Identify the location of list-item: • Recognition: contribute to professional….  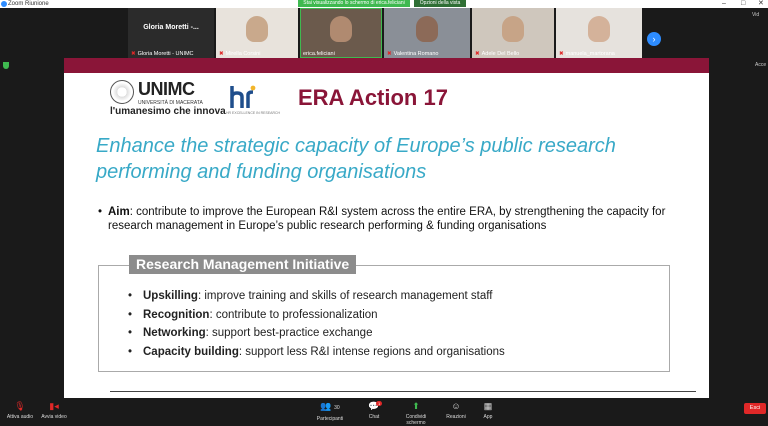
(388, 315).